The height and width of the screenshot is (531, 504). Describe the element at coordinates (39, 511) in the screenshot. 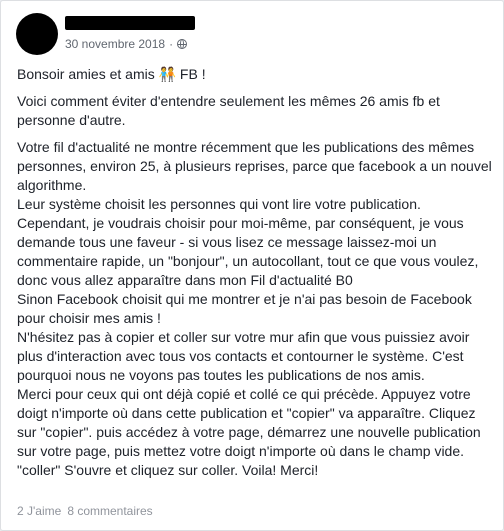

I see `likes-count: 2 J'aime` at that location.